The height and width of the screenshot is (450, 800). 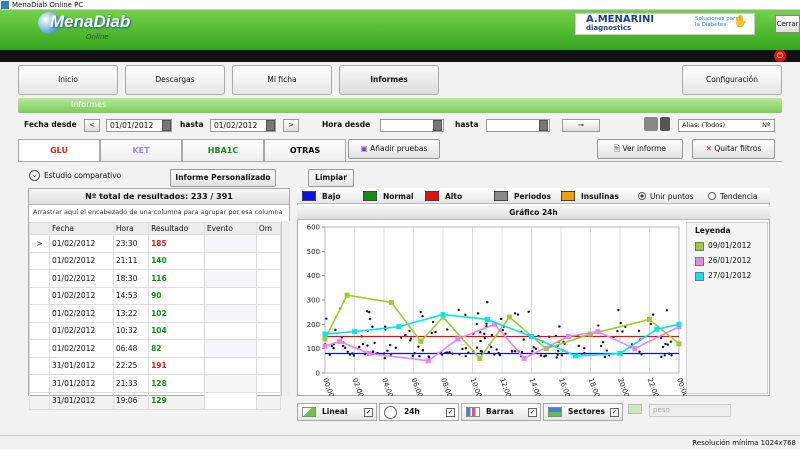 I want to click on tab-sectores: Sectores ✓, so click(x=583, y=412).